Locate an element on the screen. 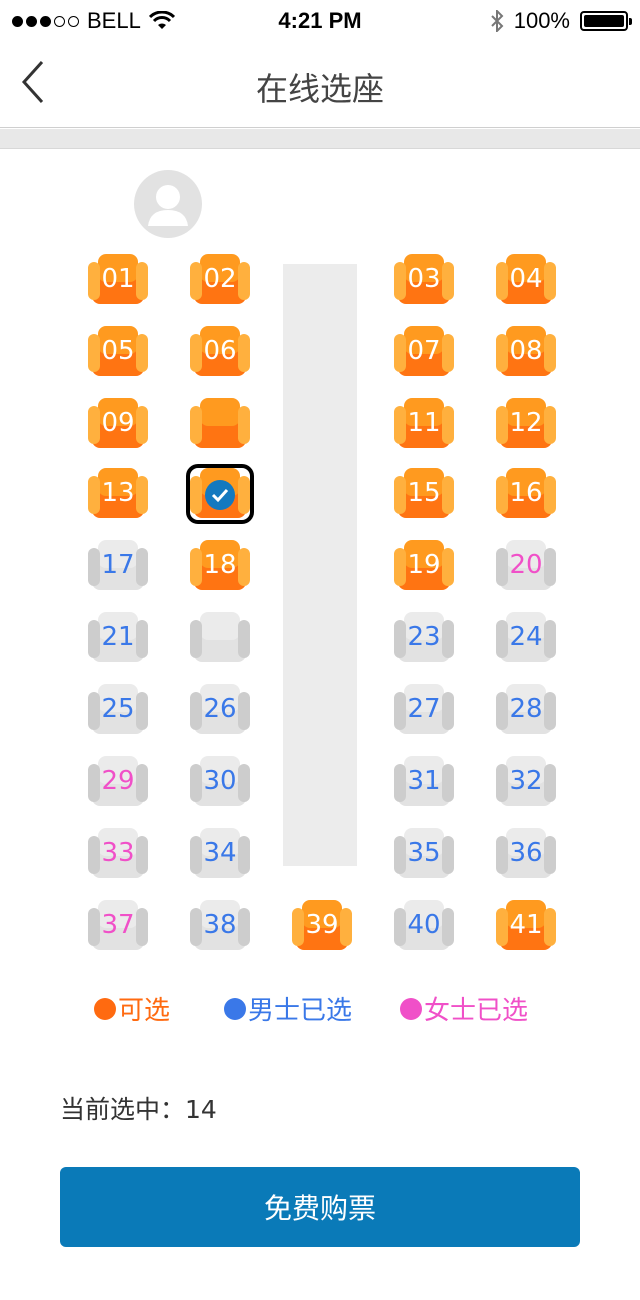 The width and height of the screenshot is (640, 1300). seat-number: 38 is located at coordinates (220, 925).